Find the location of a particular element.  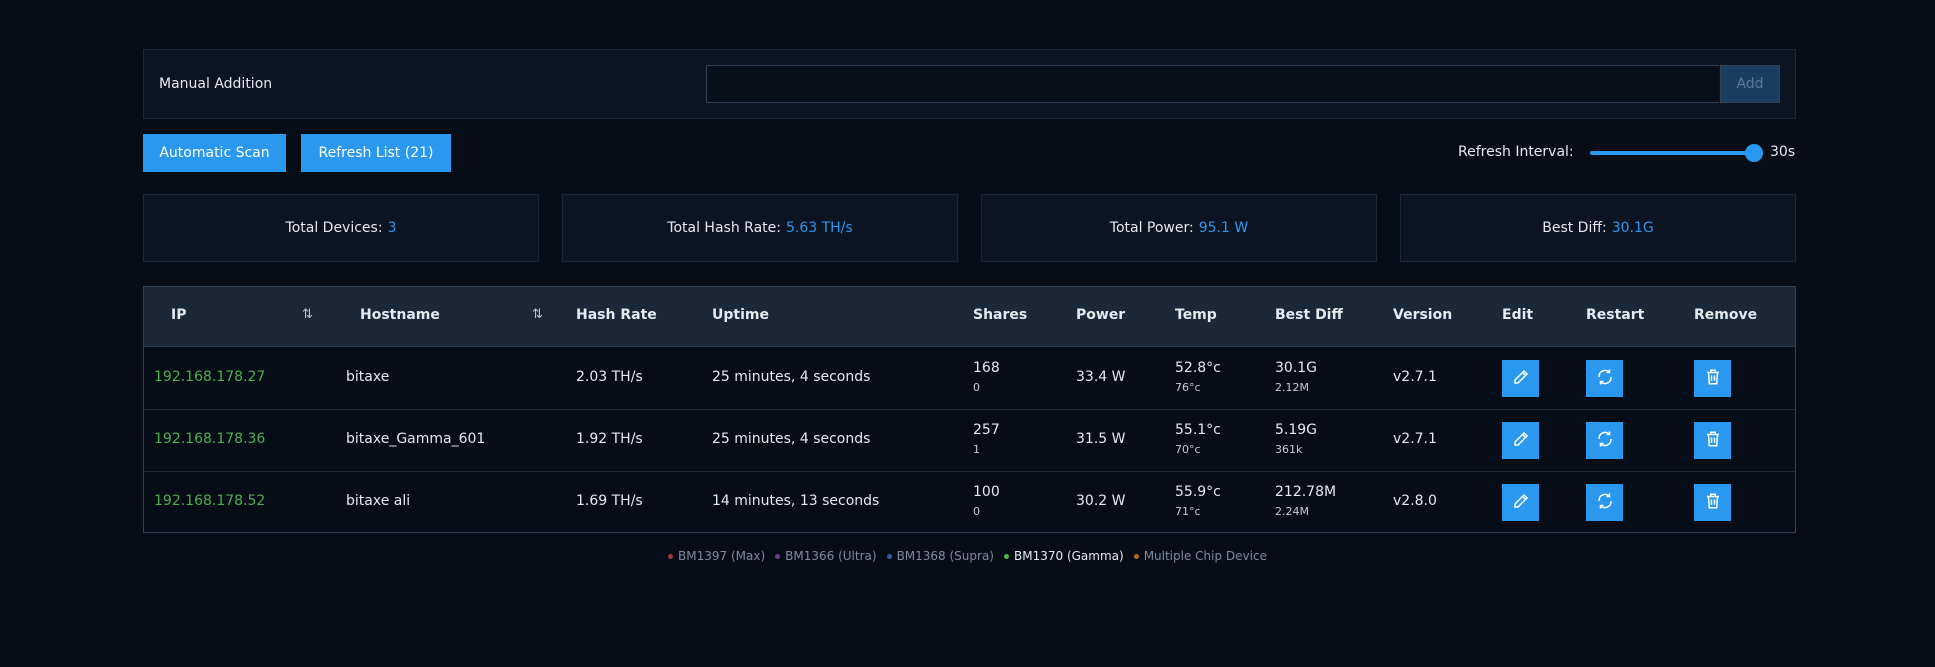

legend-item: BM1370 (Gamma) is located at coordinates (1064, 556).